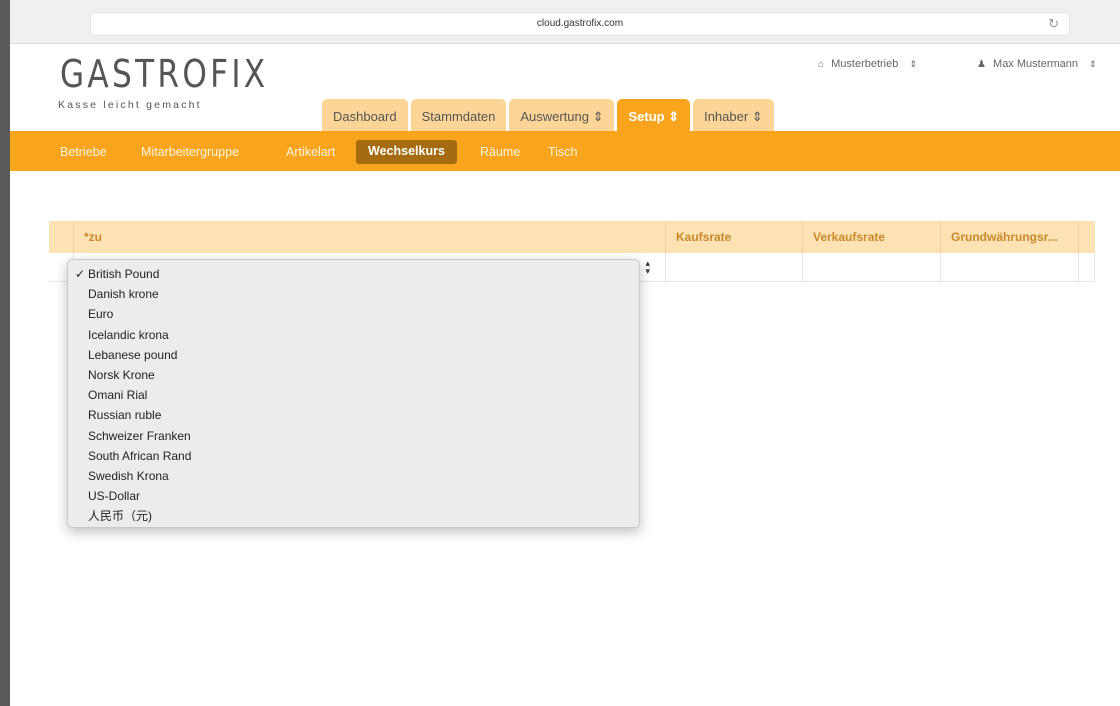 This screenshot has width=1120, height=706. Describe the element at coordinates (654, 115) in the screenshot. I see `tab-setup: Setup ⇕` at that location.